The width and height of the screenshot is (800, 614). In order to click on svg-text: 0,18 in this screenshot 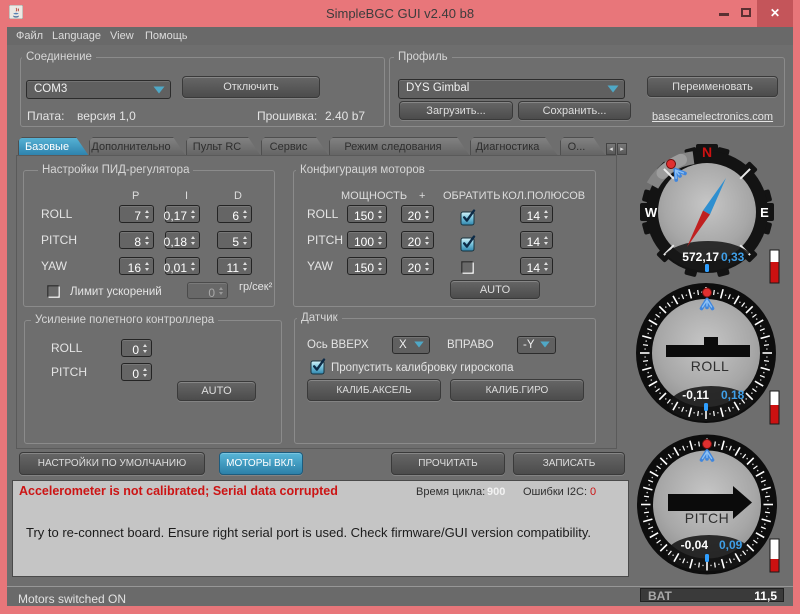, I will do `click(733, 395)`.